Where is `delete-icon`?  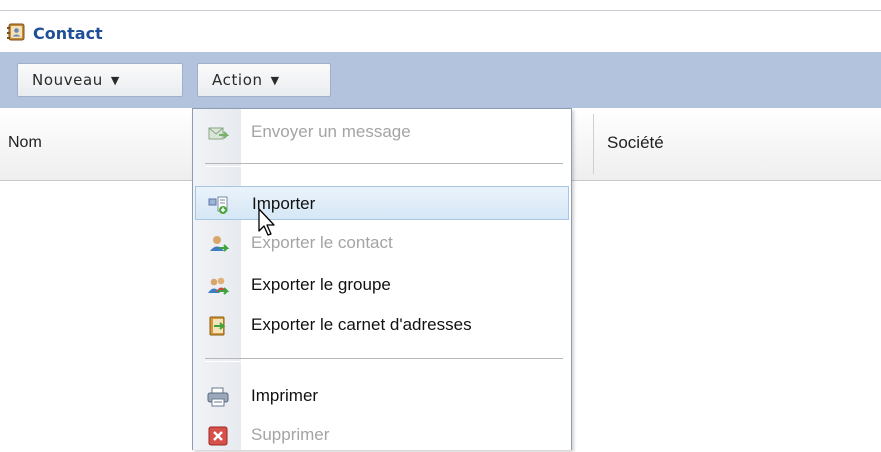 delete-icon is located at coordinates (218, 436).